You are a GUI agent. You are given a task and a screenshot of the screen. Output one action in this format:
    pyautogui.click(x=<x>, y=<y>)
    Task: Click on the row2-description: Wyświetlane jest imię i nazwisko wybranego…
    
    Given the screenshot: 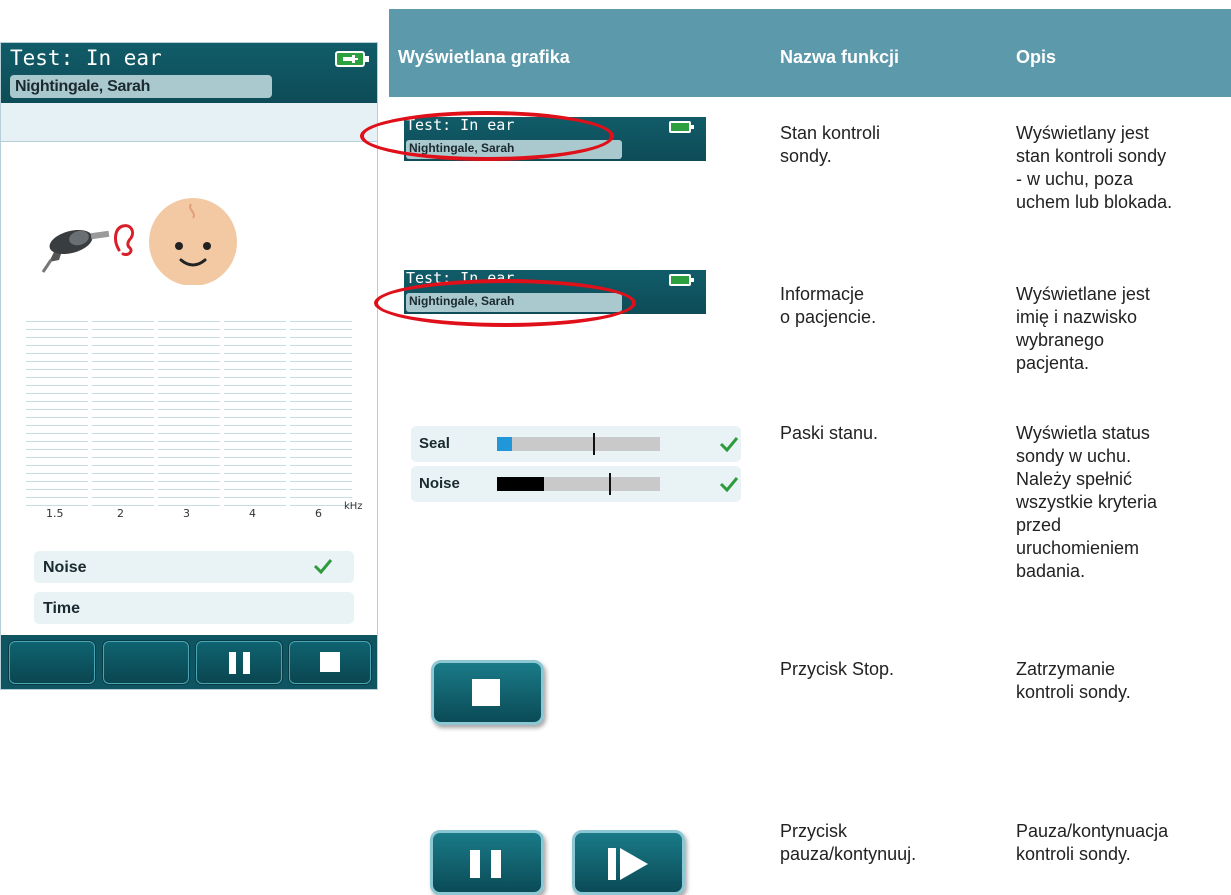 What is the action you would take?
    pyautogui.click(x=1083, y=328)
    